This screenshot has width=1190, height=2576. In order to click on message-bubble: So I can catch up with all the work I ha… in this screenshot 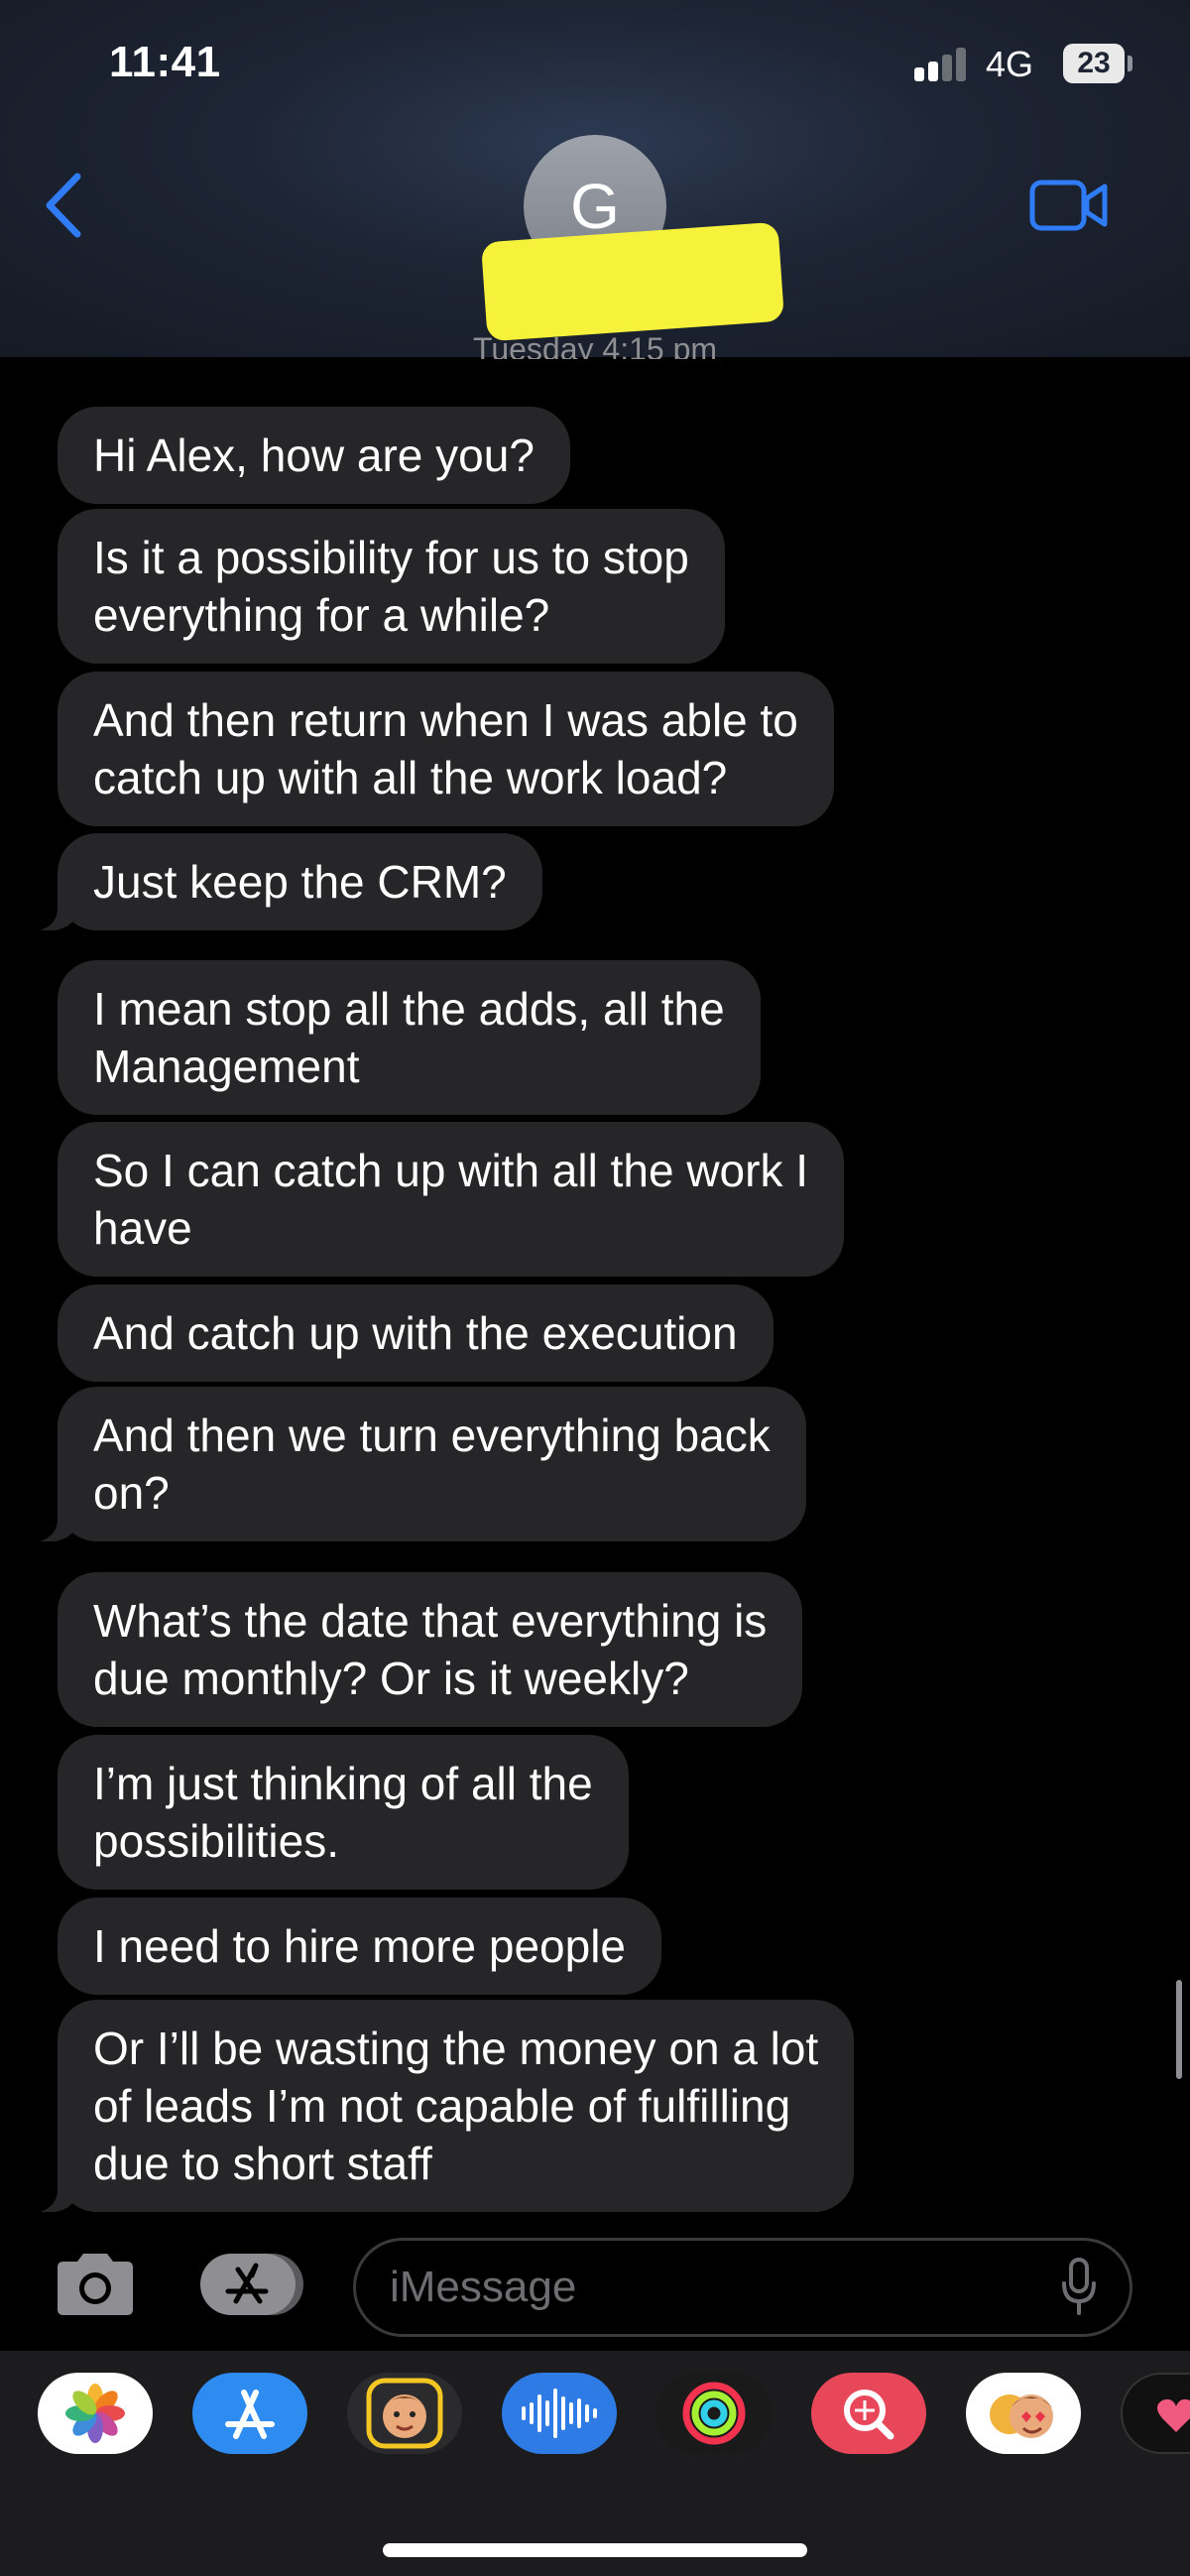, I will do `click(451, 1199)`.